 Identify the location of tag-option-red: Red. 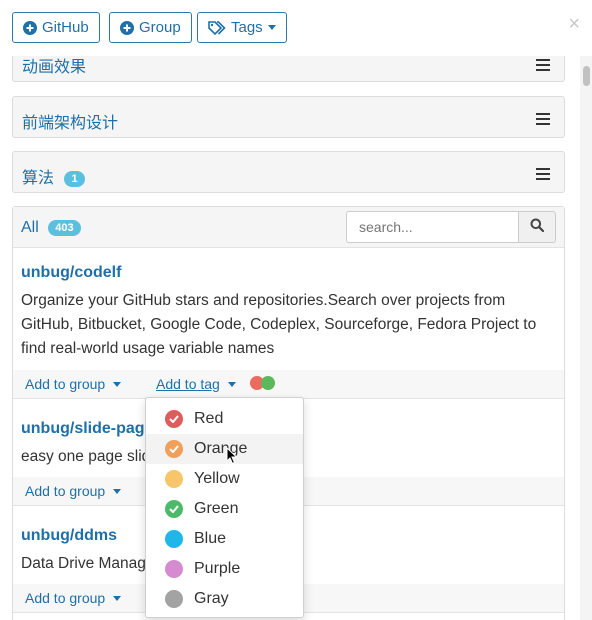
(224, 419).